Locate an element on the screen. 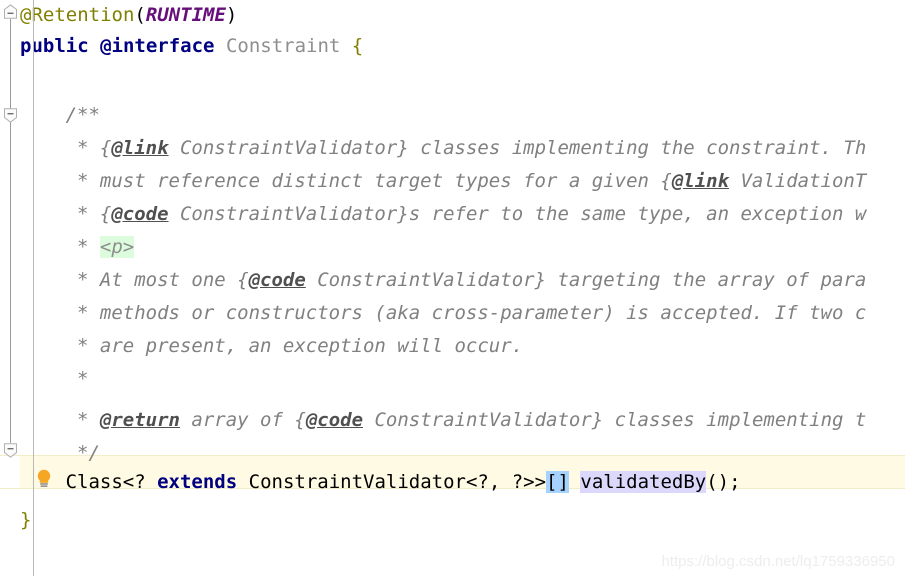 Image resolution: width=905 pixels, height=576 pixels. lightbulb-icon is located at coordinates (44, 479).